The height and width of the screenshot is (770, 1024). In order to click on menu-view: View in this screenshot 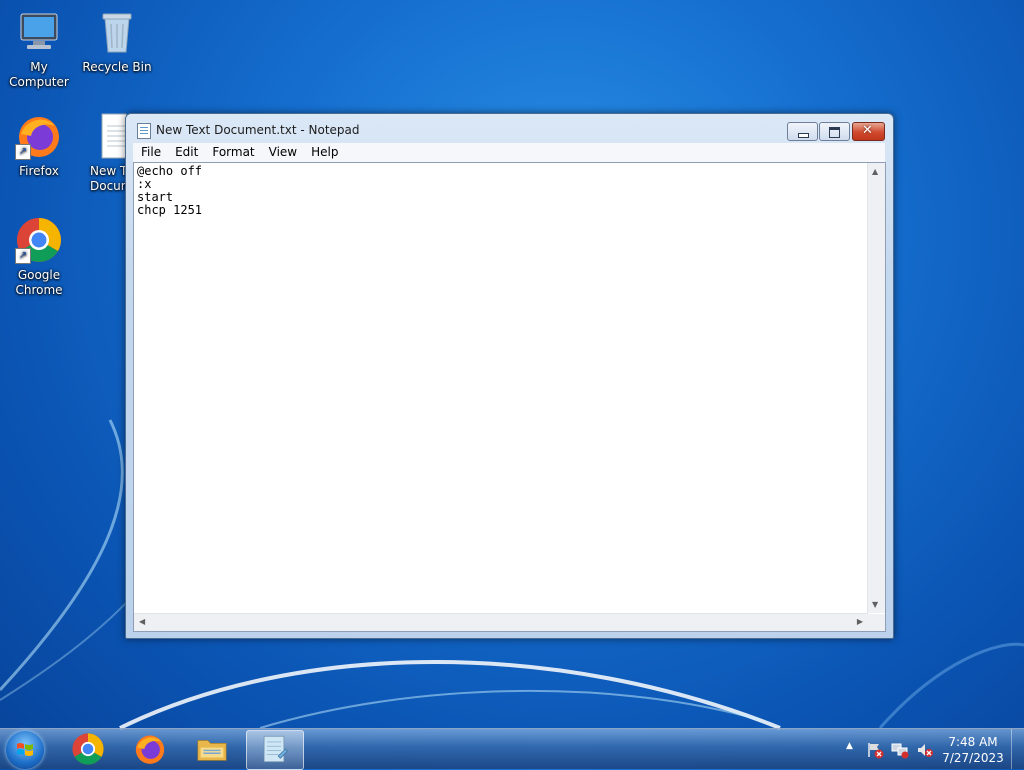, I will do `click(282, 152)`.